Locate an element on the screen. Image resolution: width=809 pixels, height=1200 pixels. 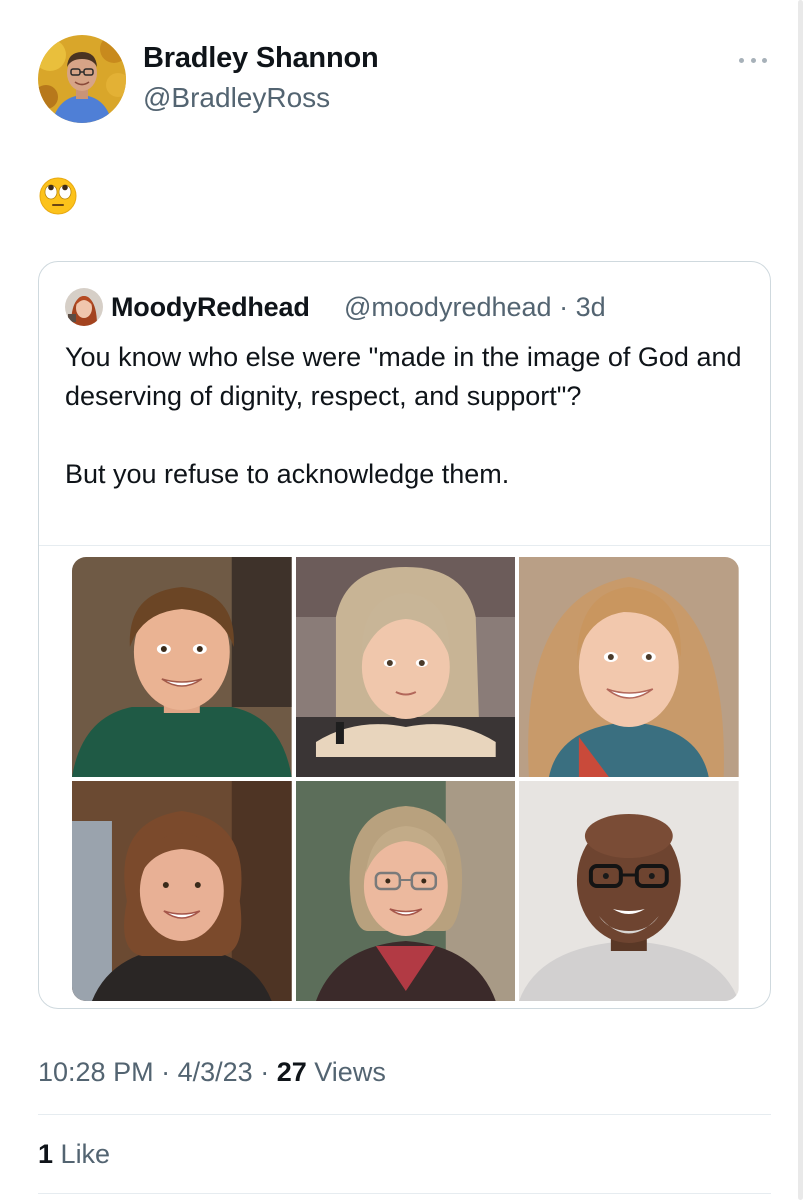
author-handle: @BradleyRoss is located at coordinates (236, 98).